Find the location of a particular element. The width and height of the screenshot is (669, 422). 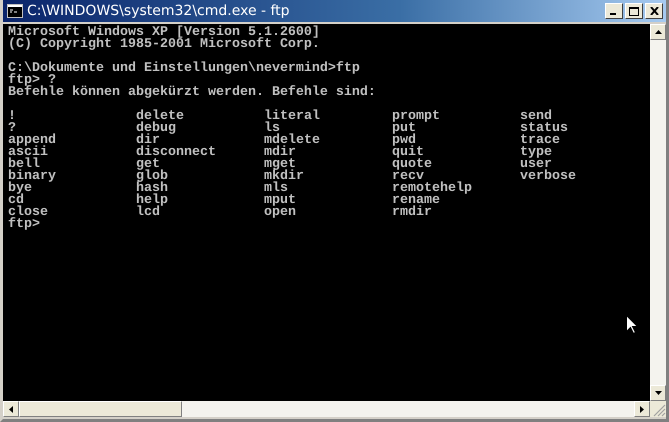

command-name: debug is located at coordinates (156, 129).